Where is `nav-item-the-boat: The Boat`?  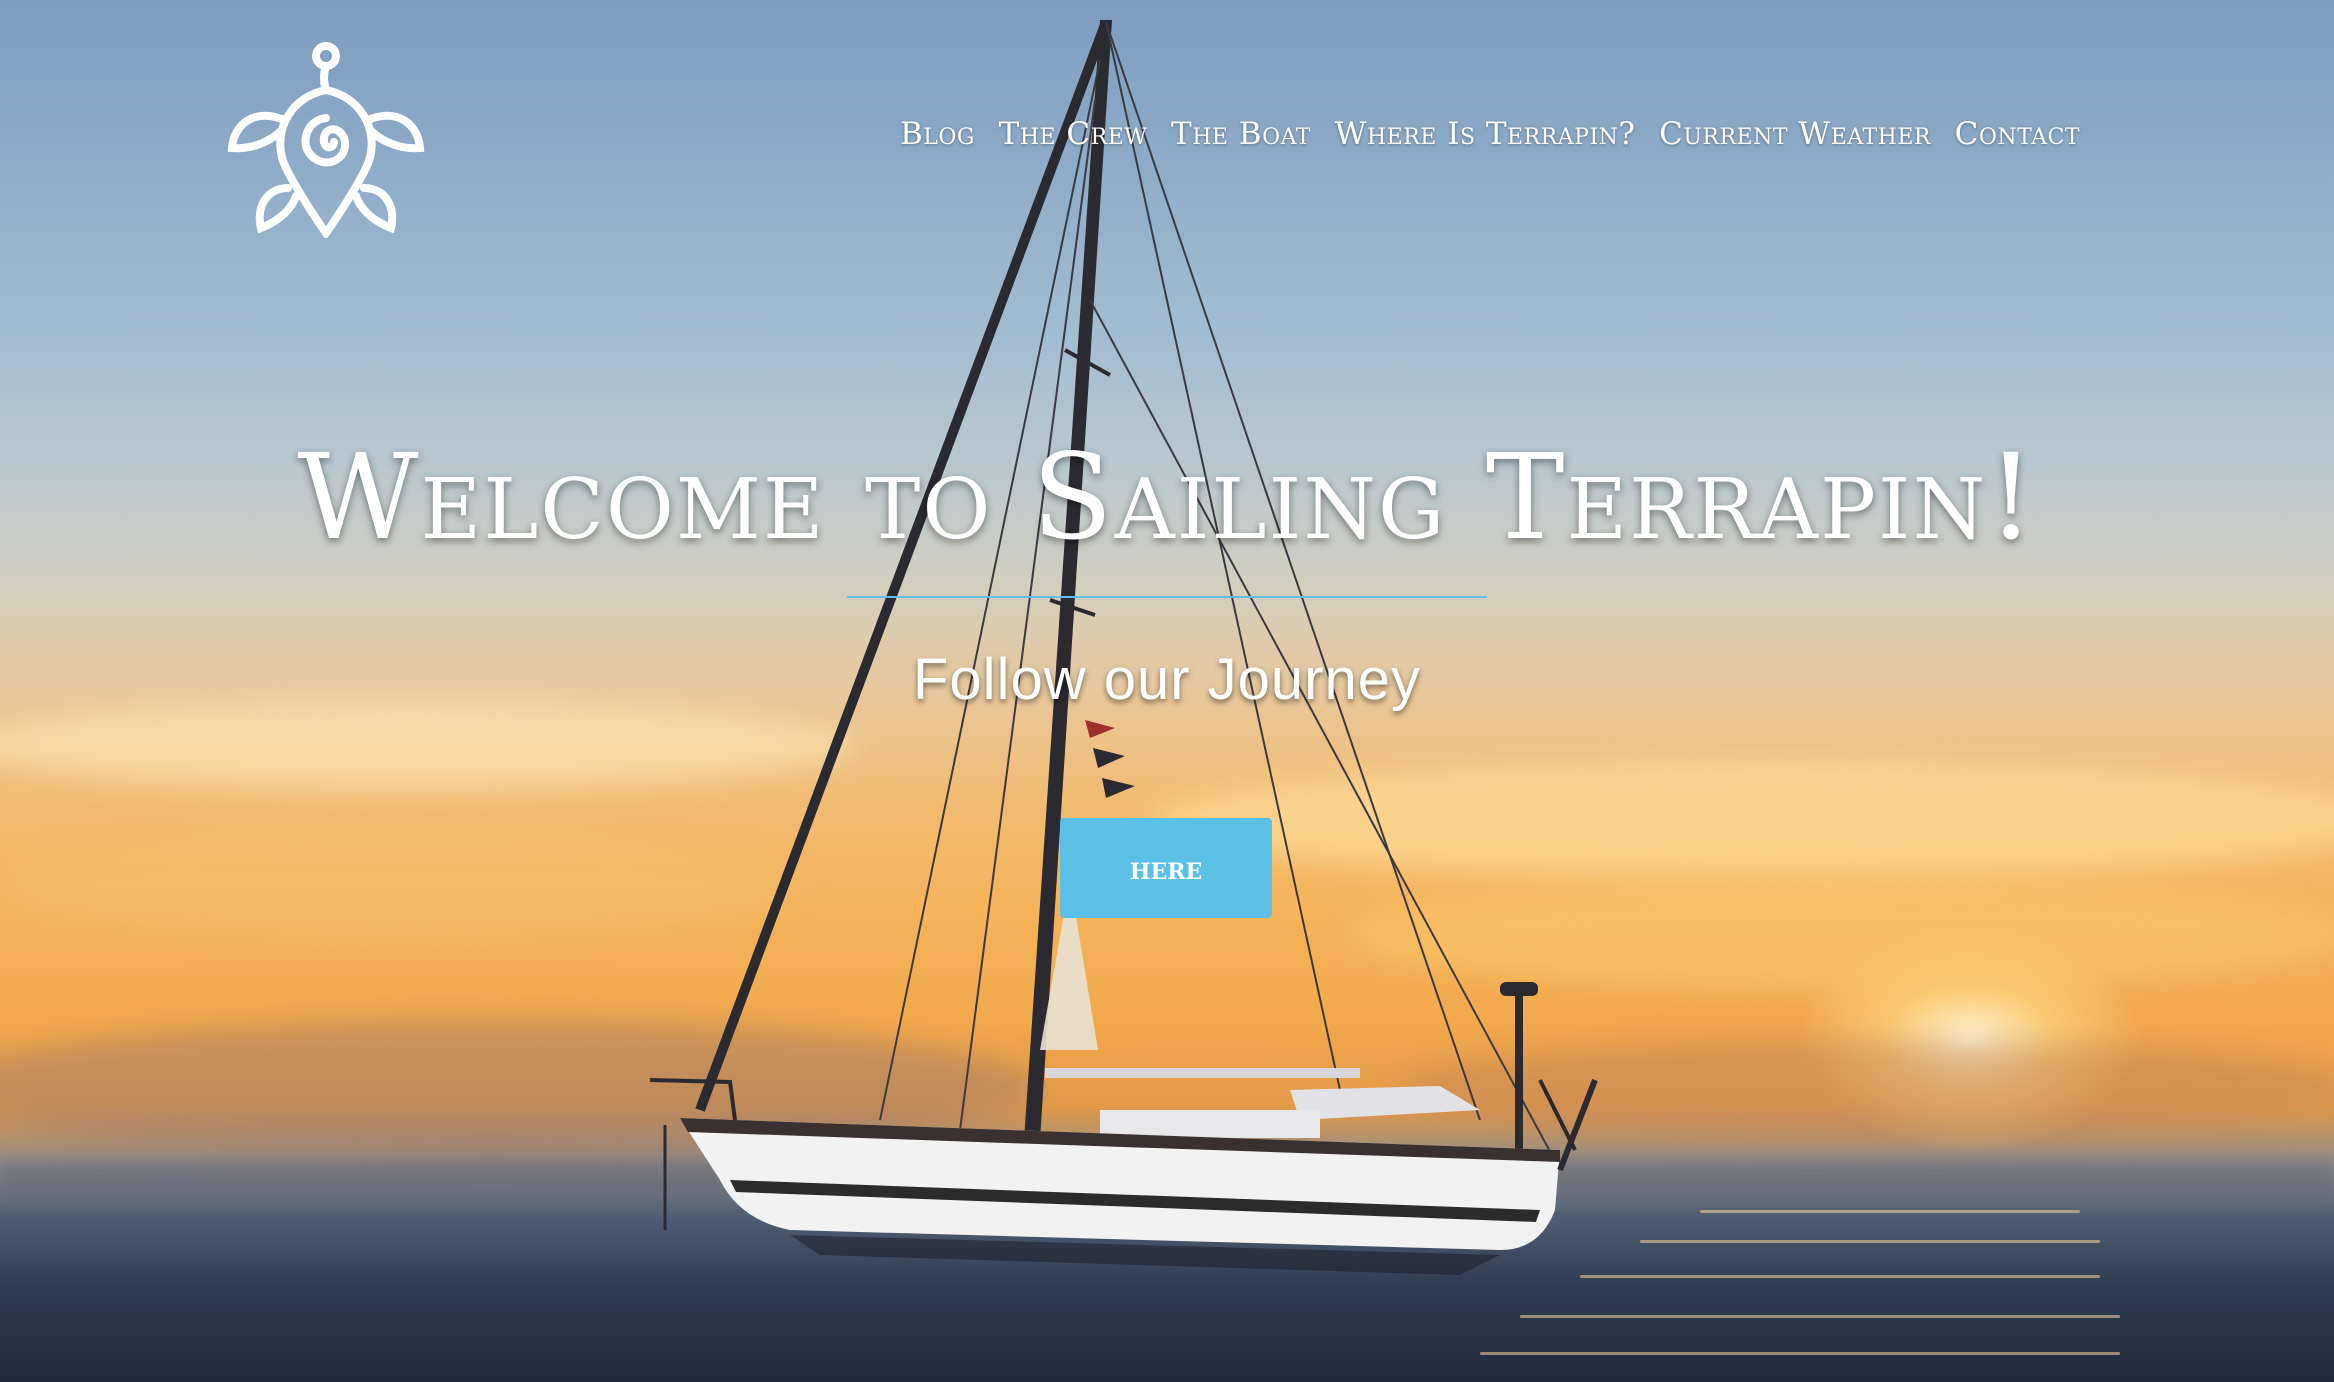
nav-item-the-boat: The Boat is located at coordinates (1241, 134).